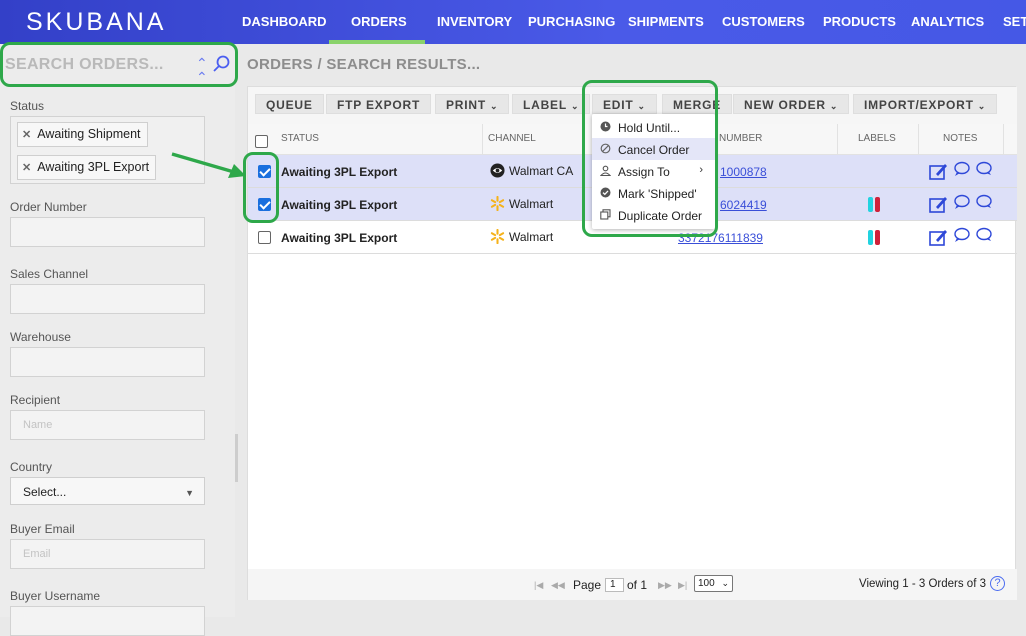 The width and height of the screenshot is (1026, 636). What do you see at coordinates (27, 106) in the screenshot?
I see `status-label: Status` at bounding box center [27, 106].